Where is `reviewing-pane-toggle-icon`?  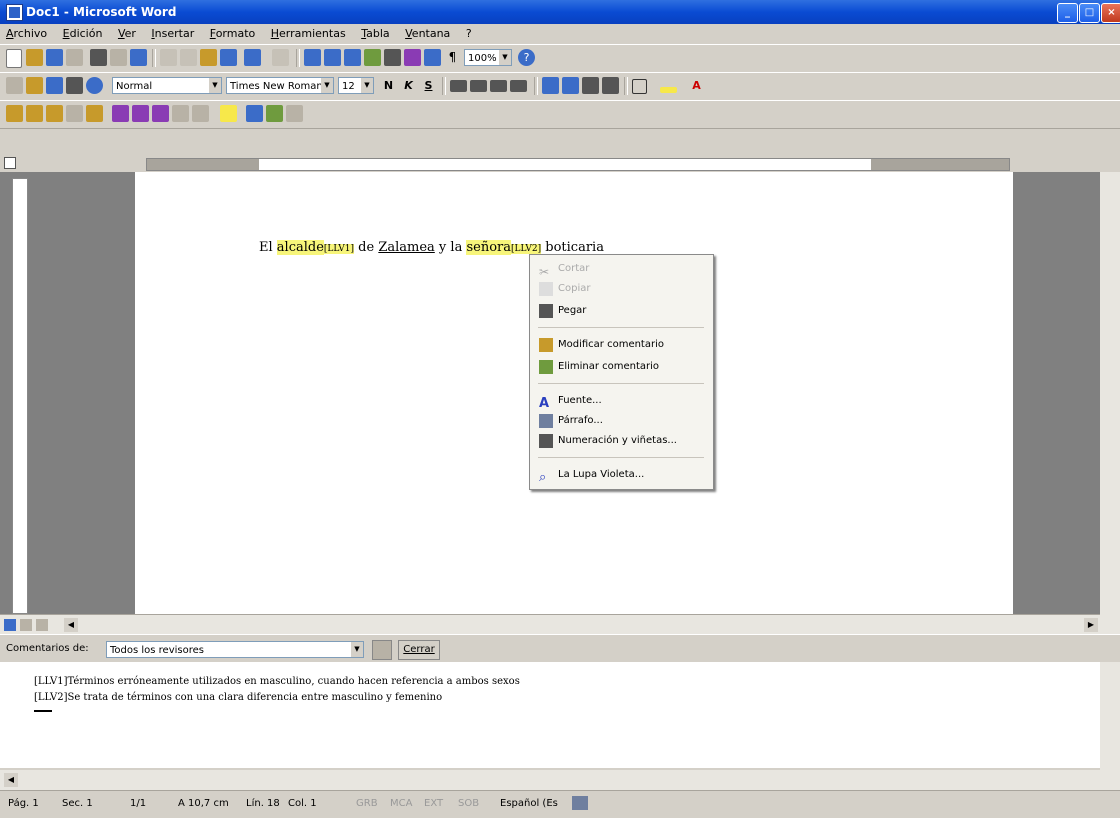
reviewing-pane-toggle-icon is located at coordinates (382, 650).